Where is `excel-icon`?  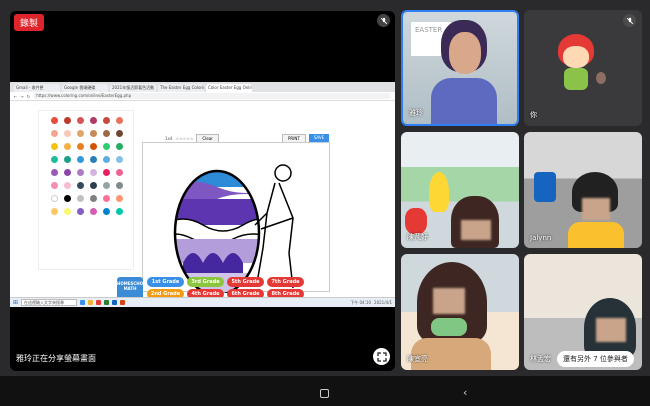
excel-icon is located at coordinates (107, 302).